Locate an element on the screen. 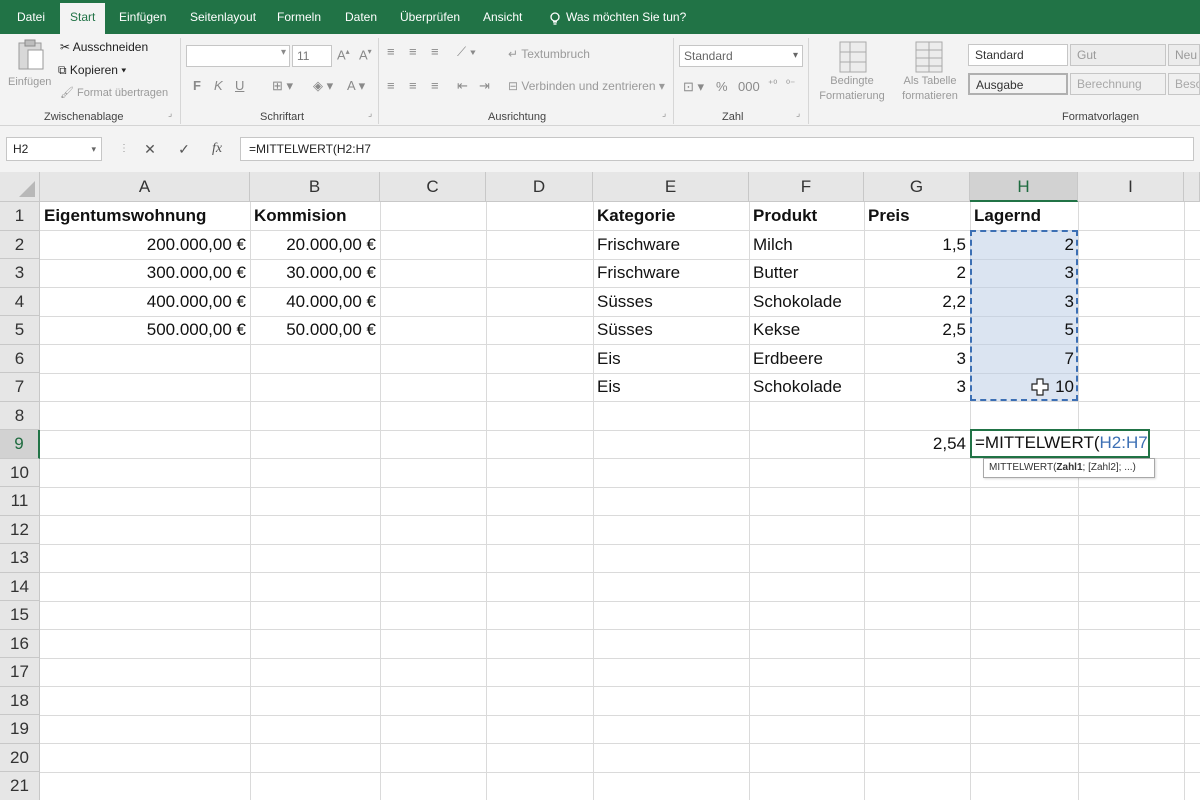  fill-color-icon: ◈ ▾ is located at coordinates (323, 86).